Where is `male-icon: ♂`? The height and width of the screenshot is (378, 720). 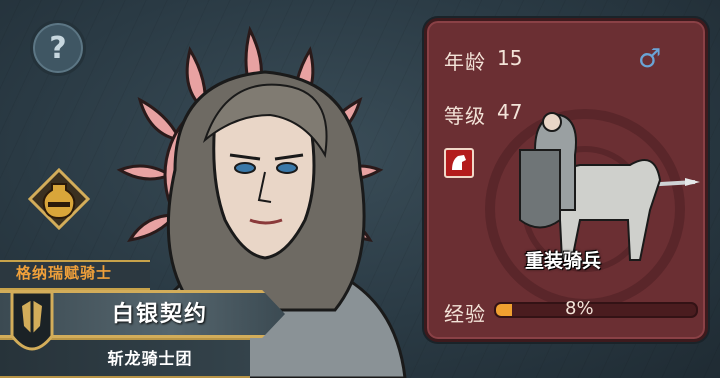
male-icon: ♂ is located at coordinates (650, 59).